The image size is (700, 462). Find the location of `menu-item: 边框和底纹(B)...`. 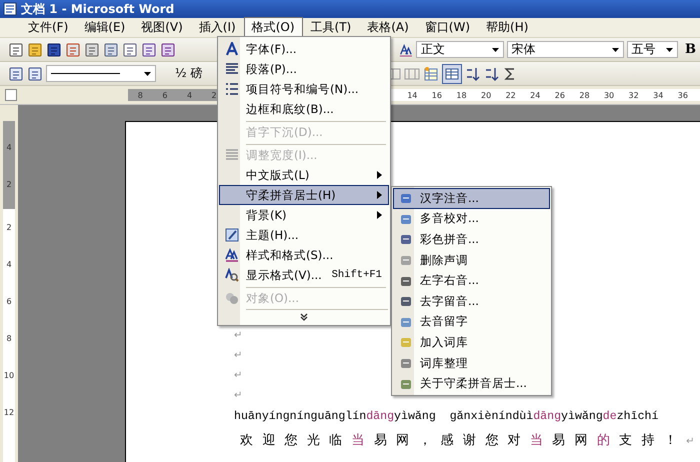

menu-item: 边框和底纹(B)... is located at coordinates (304, 109).